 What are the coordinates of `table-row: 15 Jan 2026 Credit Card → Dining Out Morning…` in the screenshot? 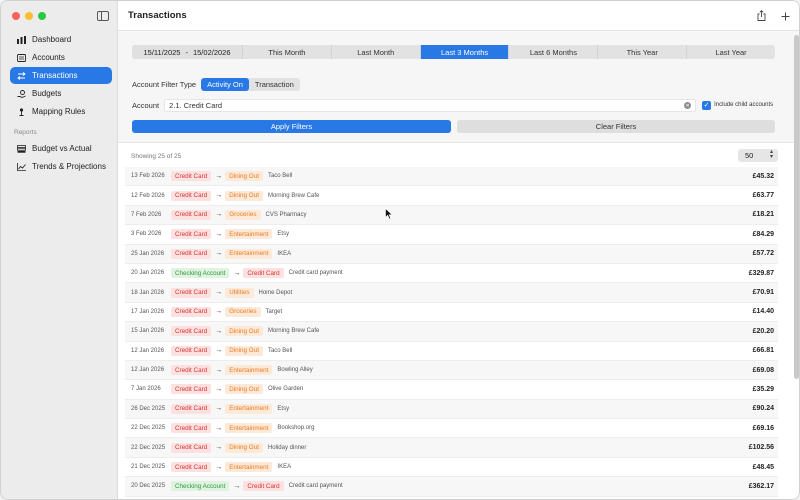 It's located at (451, 332).